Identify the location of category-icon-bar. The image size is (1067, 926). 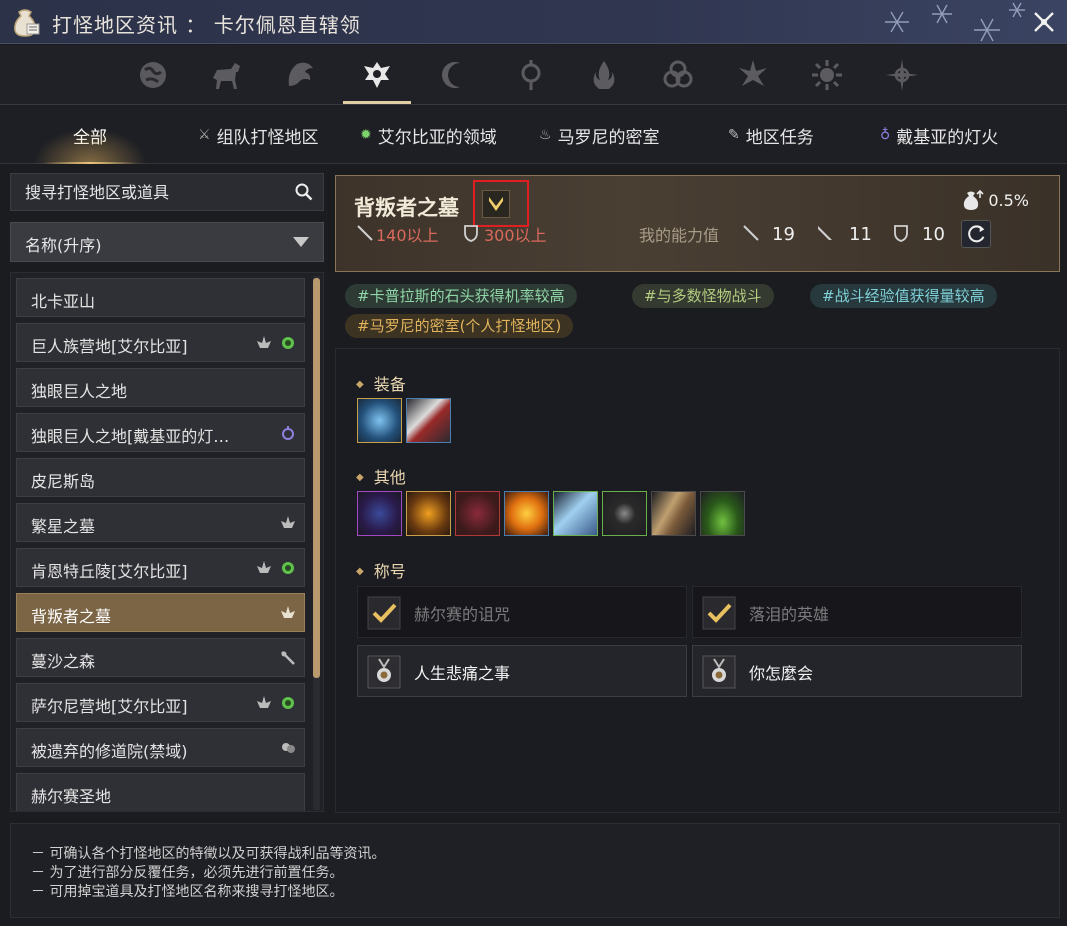
(533, 75).